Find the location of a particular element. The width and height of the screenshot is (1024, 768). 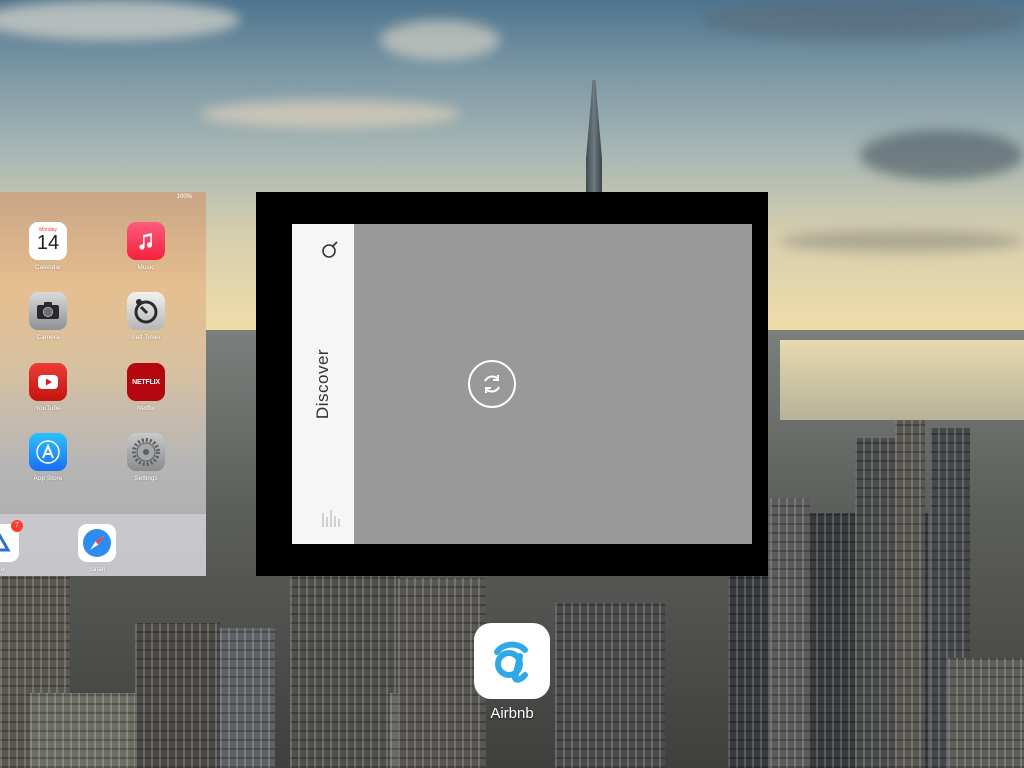

app-label: Settings is located at coordinates (146, 478).